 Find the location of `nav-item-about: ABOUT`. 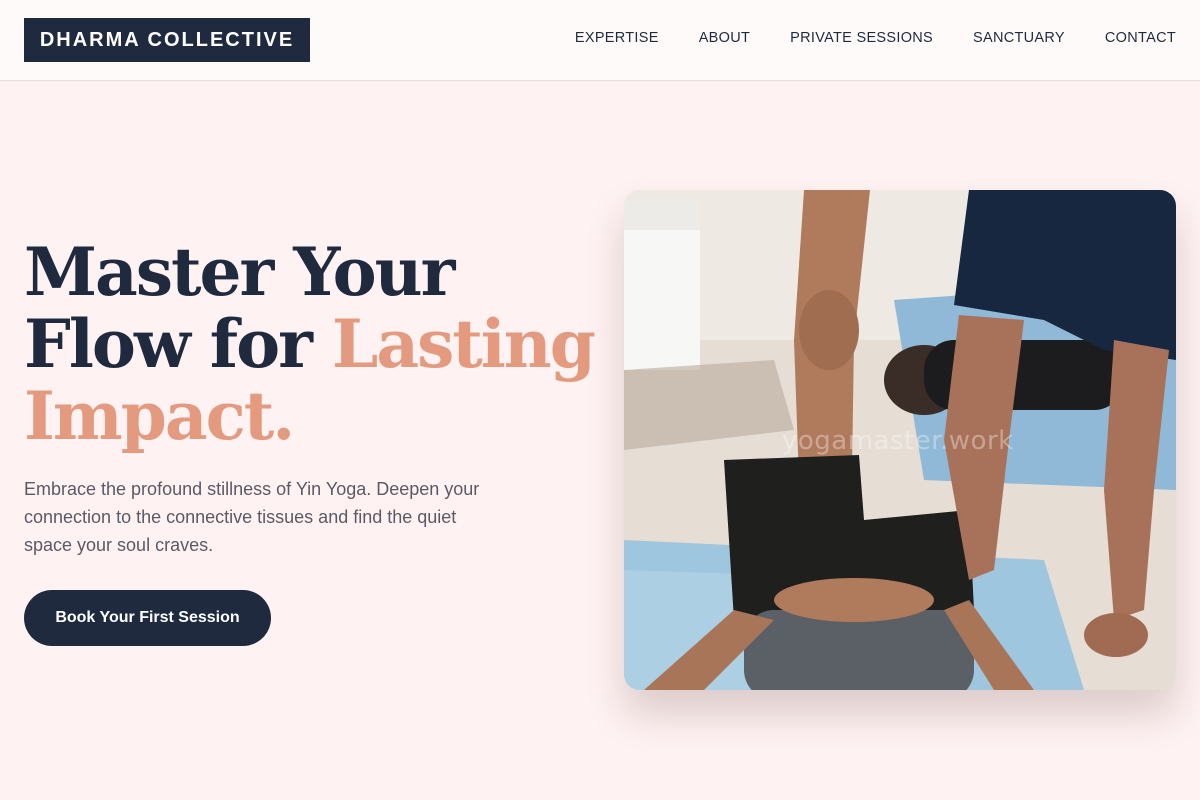

nav-item-about: ABOUT is located at coordinates (724, 38).